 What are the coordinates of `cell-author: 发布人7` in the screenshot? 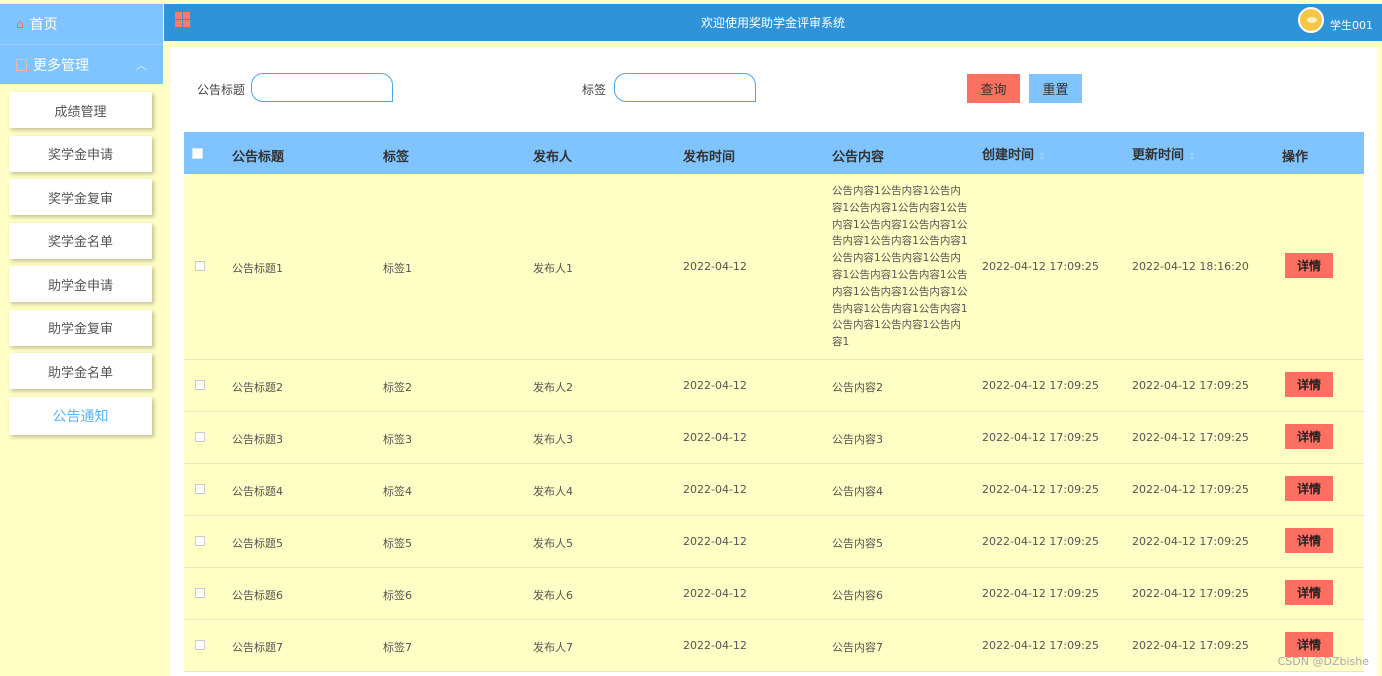 It's located at (553, 647).